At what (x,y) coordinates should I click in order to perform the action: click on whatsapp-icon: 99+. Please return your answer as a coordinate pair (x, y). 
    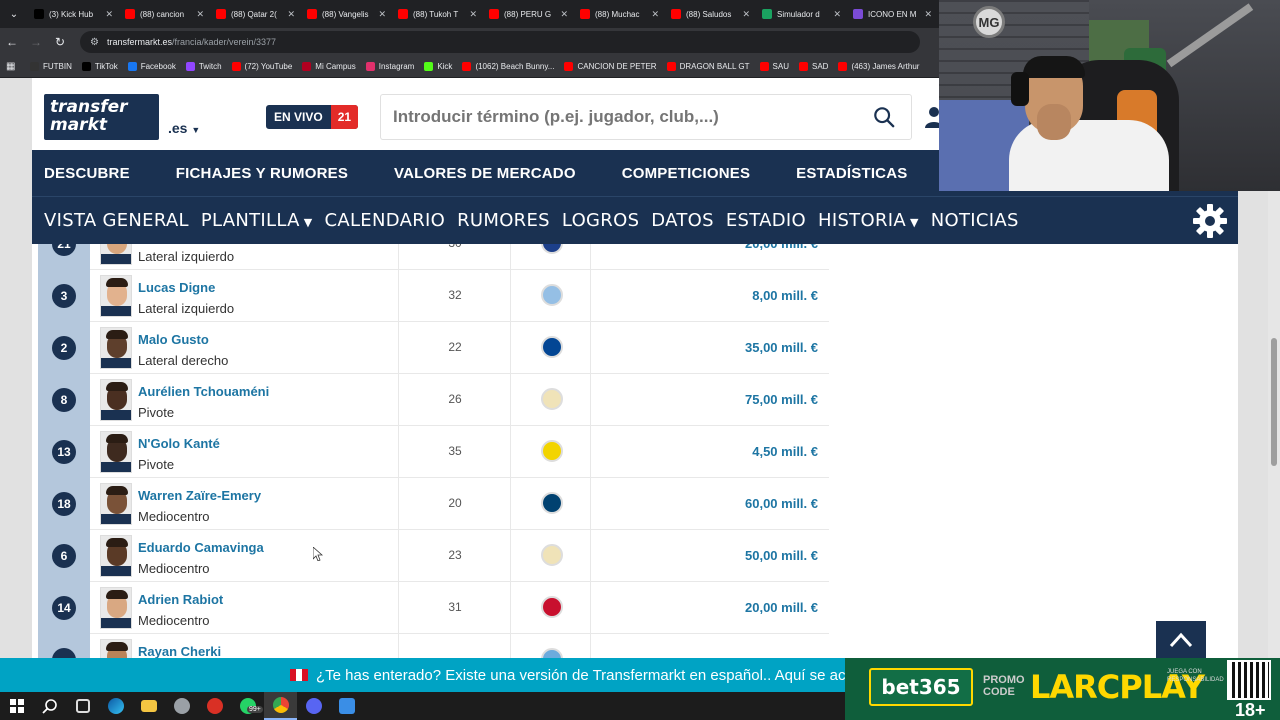
    Looking at the image, I should click on (247, 706).